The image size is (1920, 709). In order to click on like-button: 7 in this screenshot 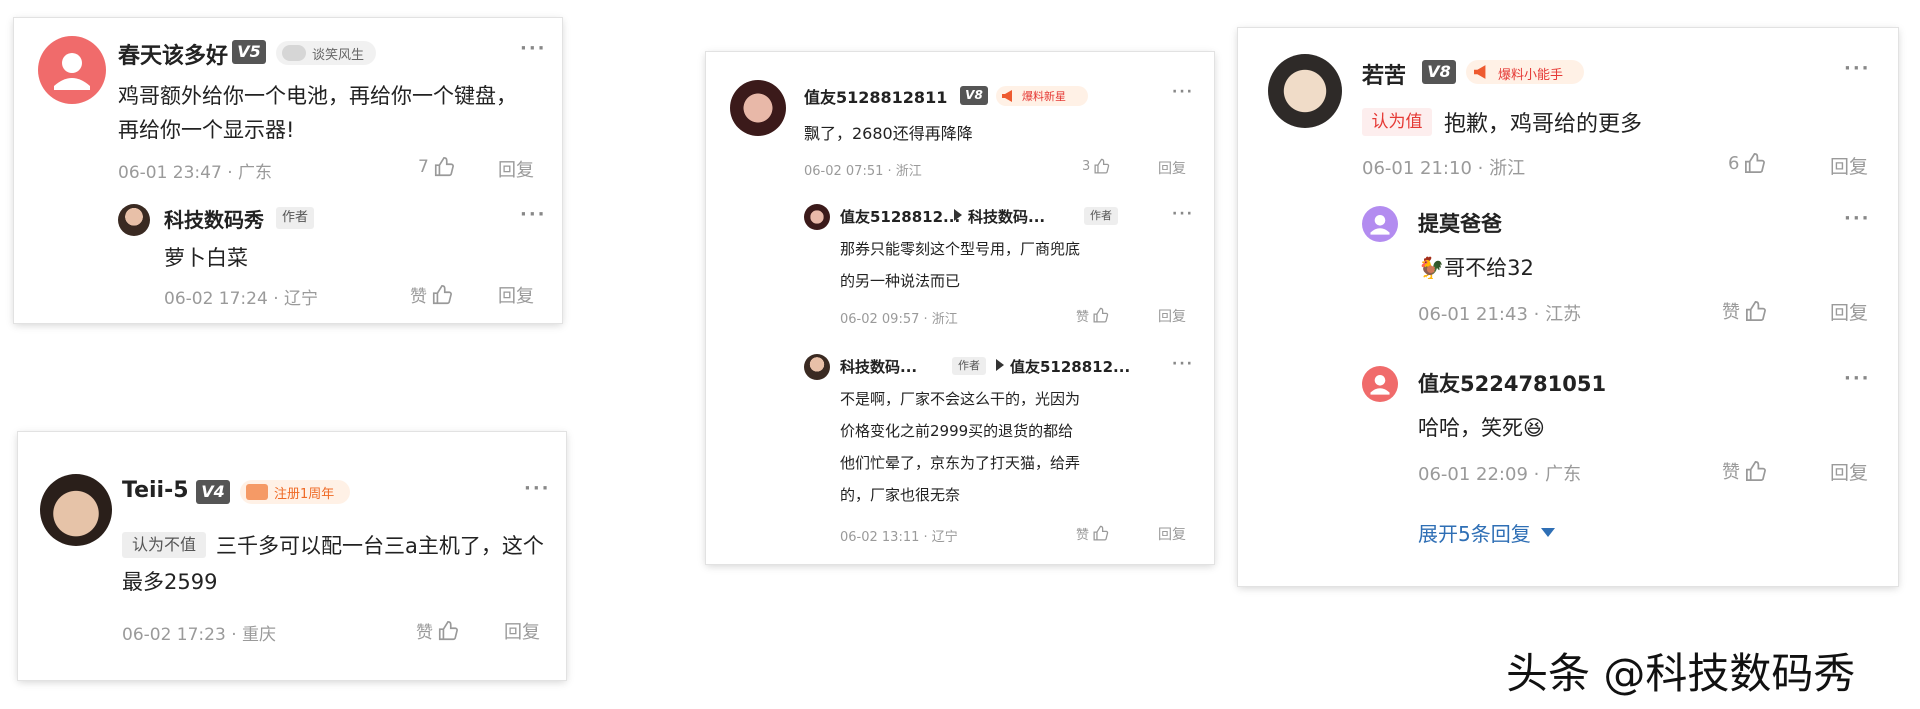, I will do `click(436, 167)`.